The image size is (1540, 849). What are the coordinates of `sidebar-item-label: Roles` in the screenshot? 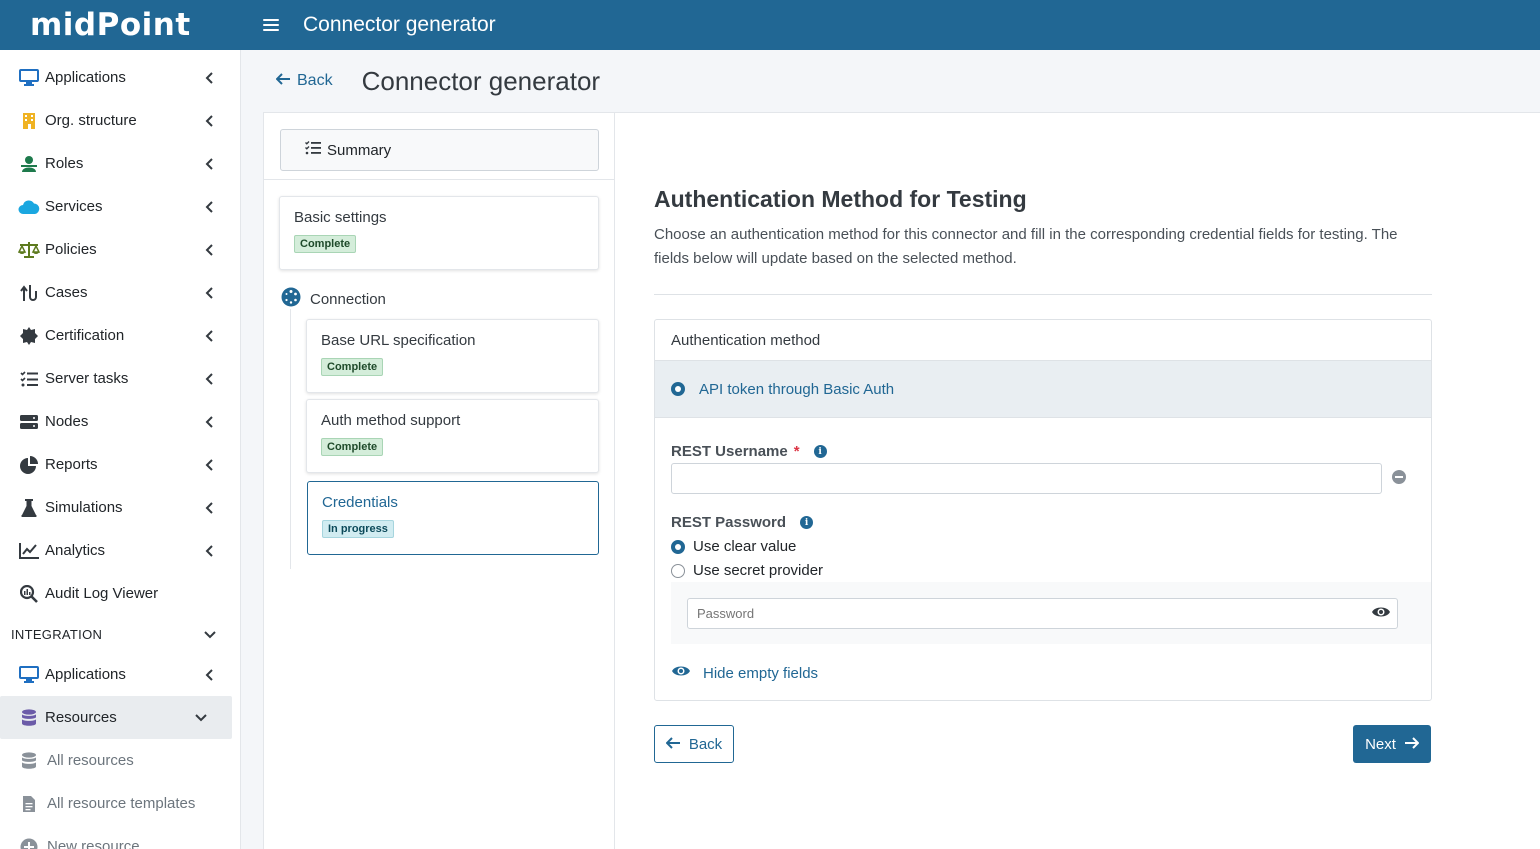 It's located at (64, 163).